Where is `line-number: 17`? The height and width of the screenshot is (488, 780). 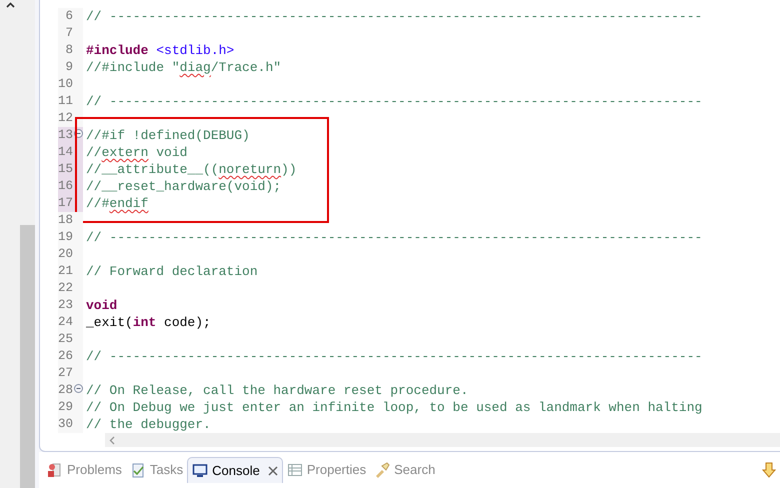
line-number: 17 is located at coordinates (65, 203).